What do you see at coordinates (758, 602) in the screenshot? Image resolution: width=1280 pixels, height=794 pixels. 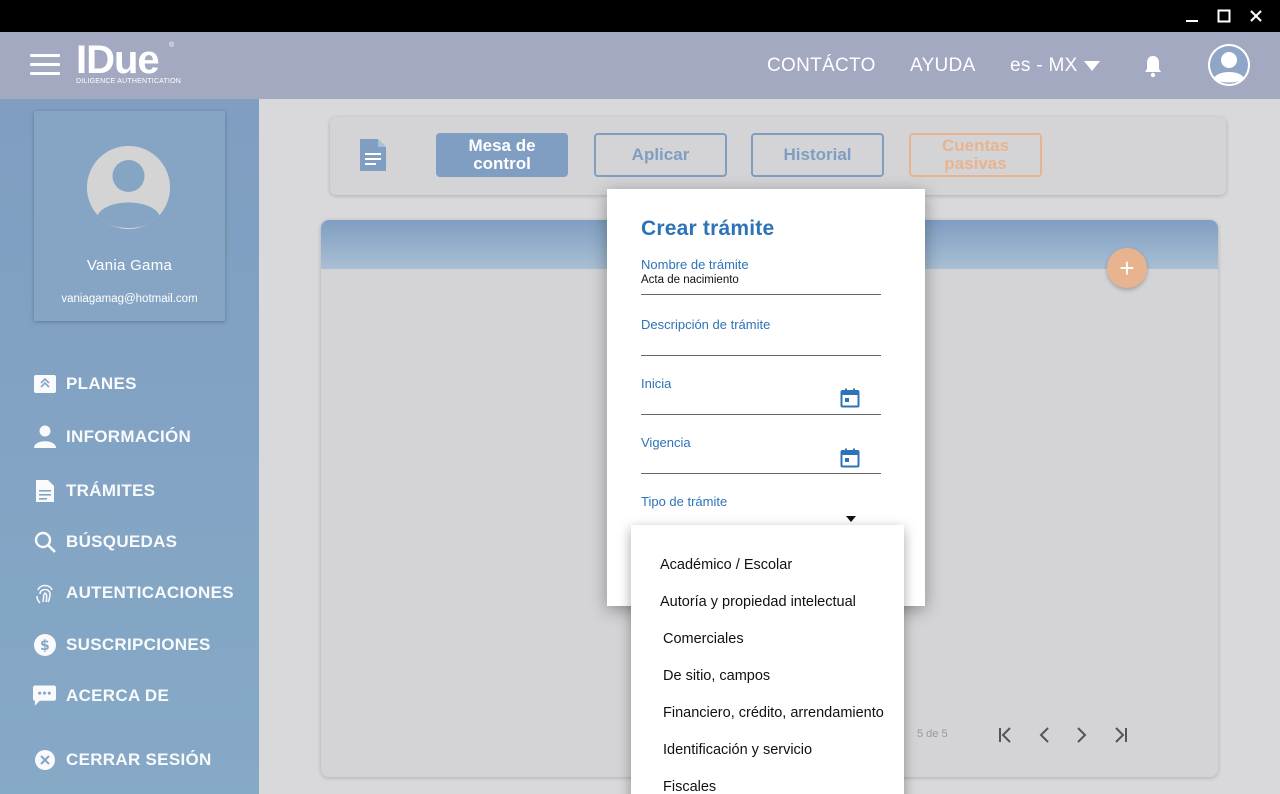 I see `option-autoria: Autoría y propiedad intelectual` at bounding box center [758, 602].